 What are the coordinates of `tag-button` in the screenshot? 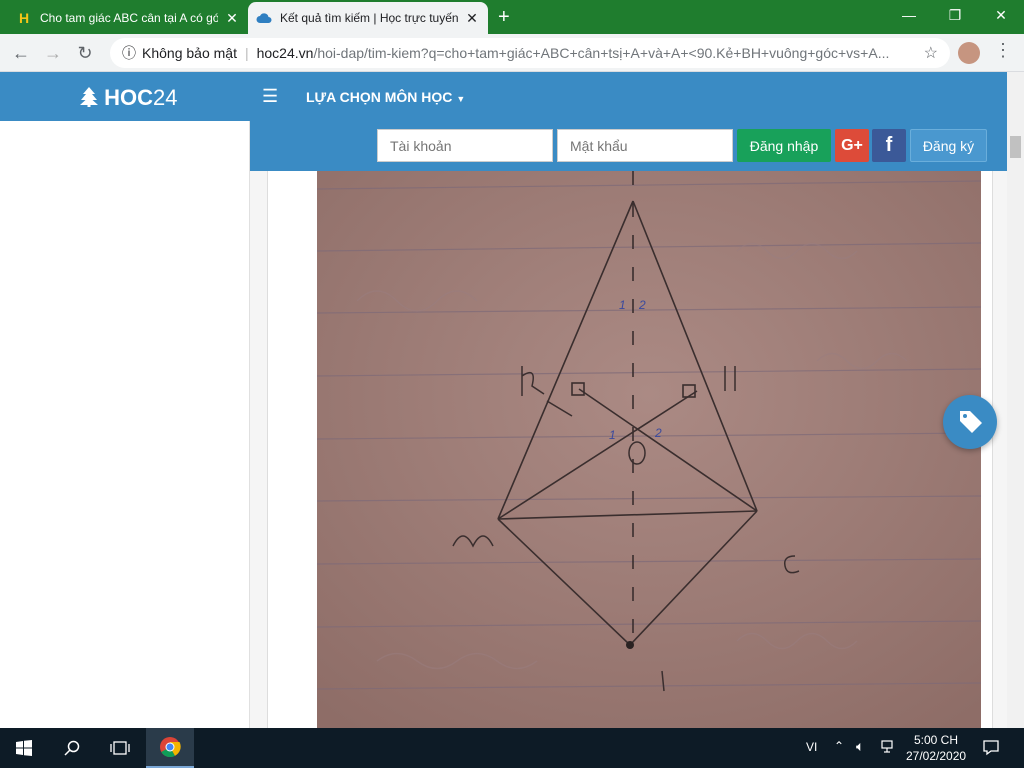 It's located at (970, 422).